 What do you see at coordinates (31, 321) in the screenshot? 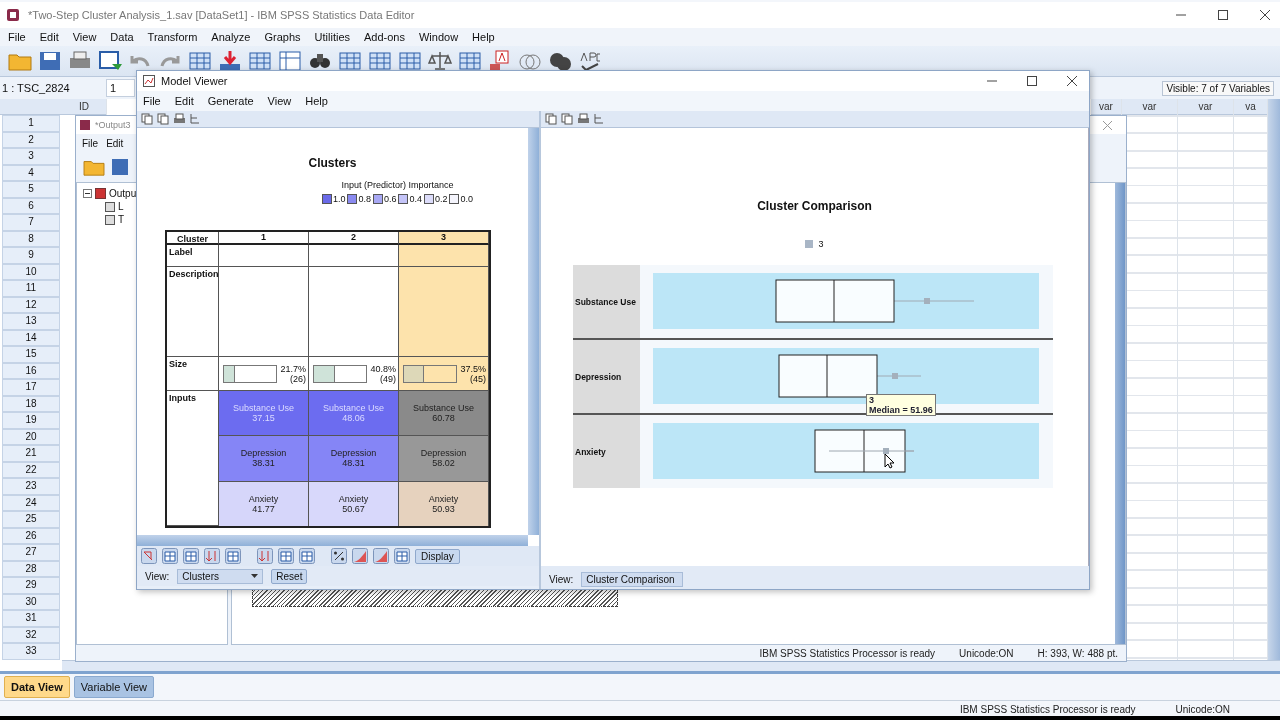
I see `row-number: 13` at bounding box center [31, 321].